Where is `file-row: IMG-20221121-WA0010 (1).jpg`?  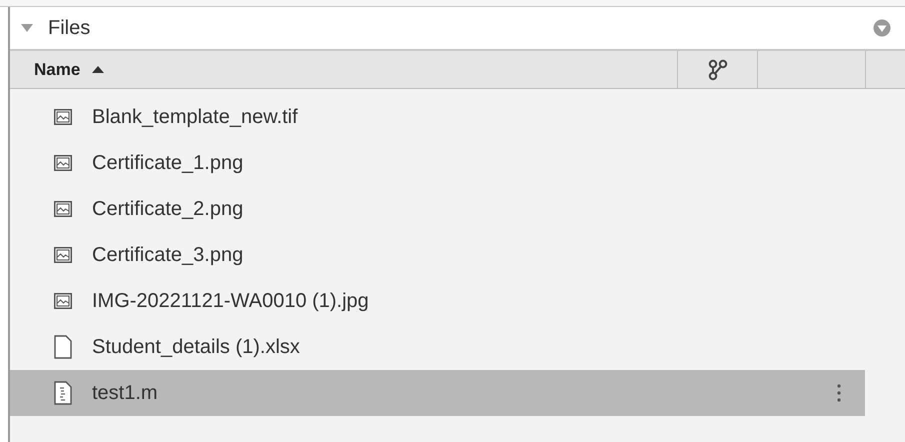
file-row: IMG-20221121-WA0010 (1).jpg is located at coordinates (437, 301).